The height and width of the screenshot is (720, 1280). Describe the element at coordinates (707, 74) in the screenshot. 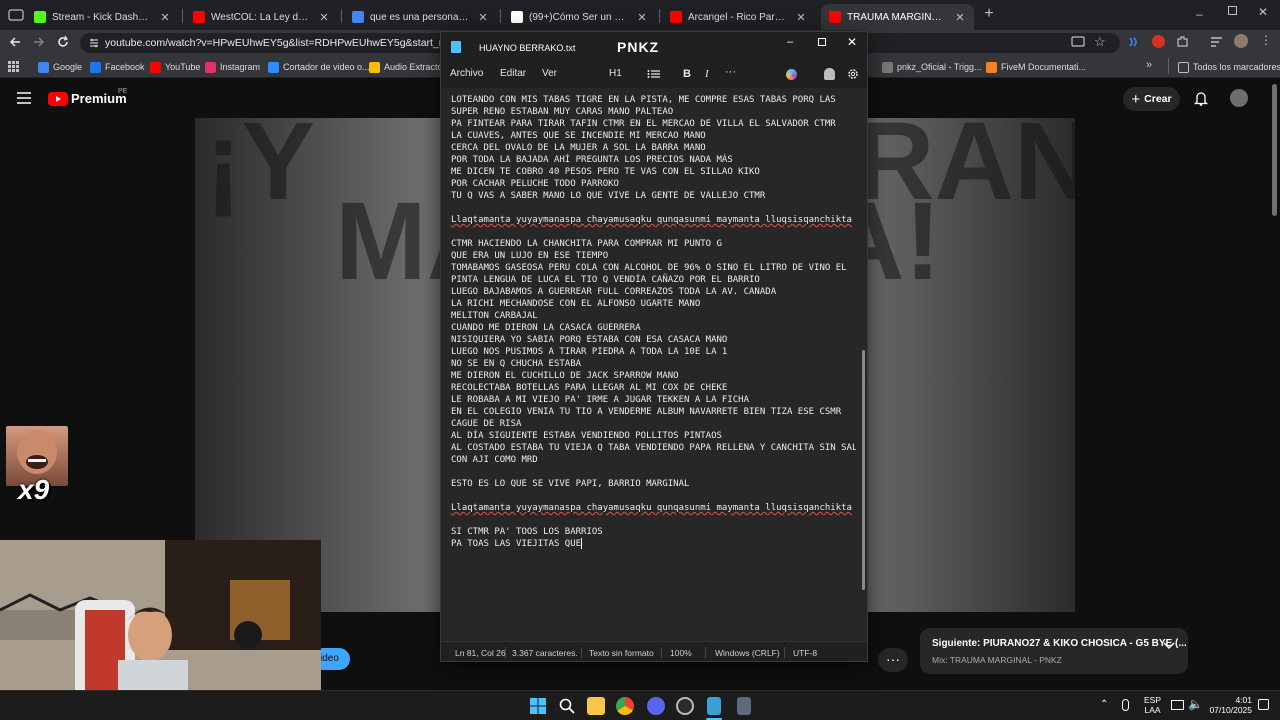

I see `italic-icon: I` at that location.